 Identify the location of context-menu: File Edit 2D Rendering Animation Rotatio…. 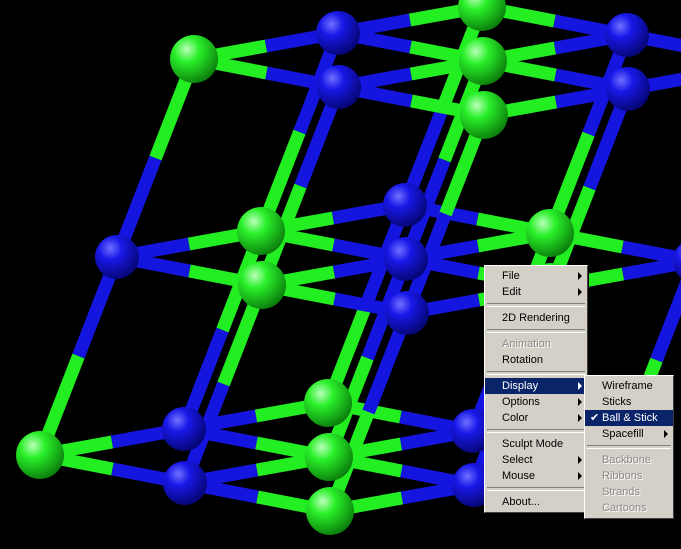
(536, 389).